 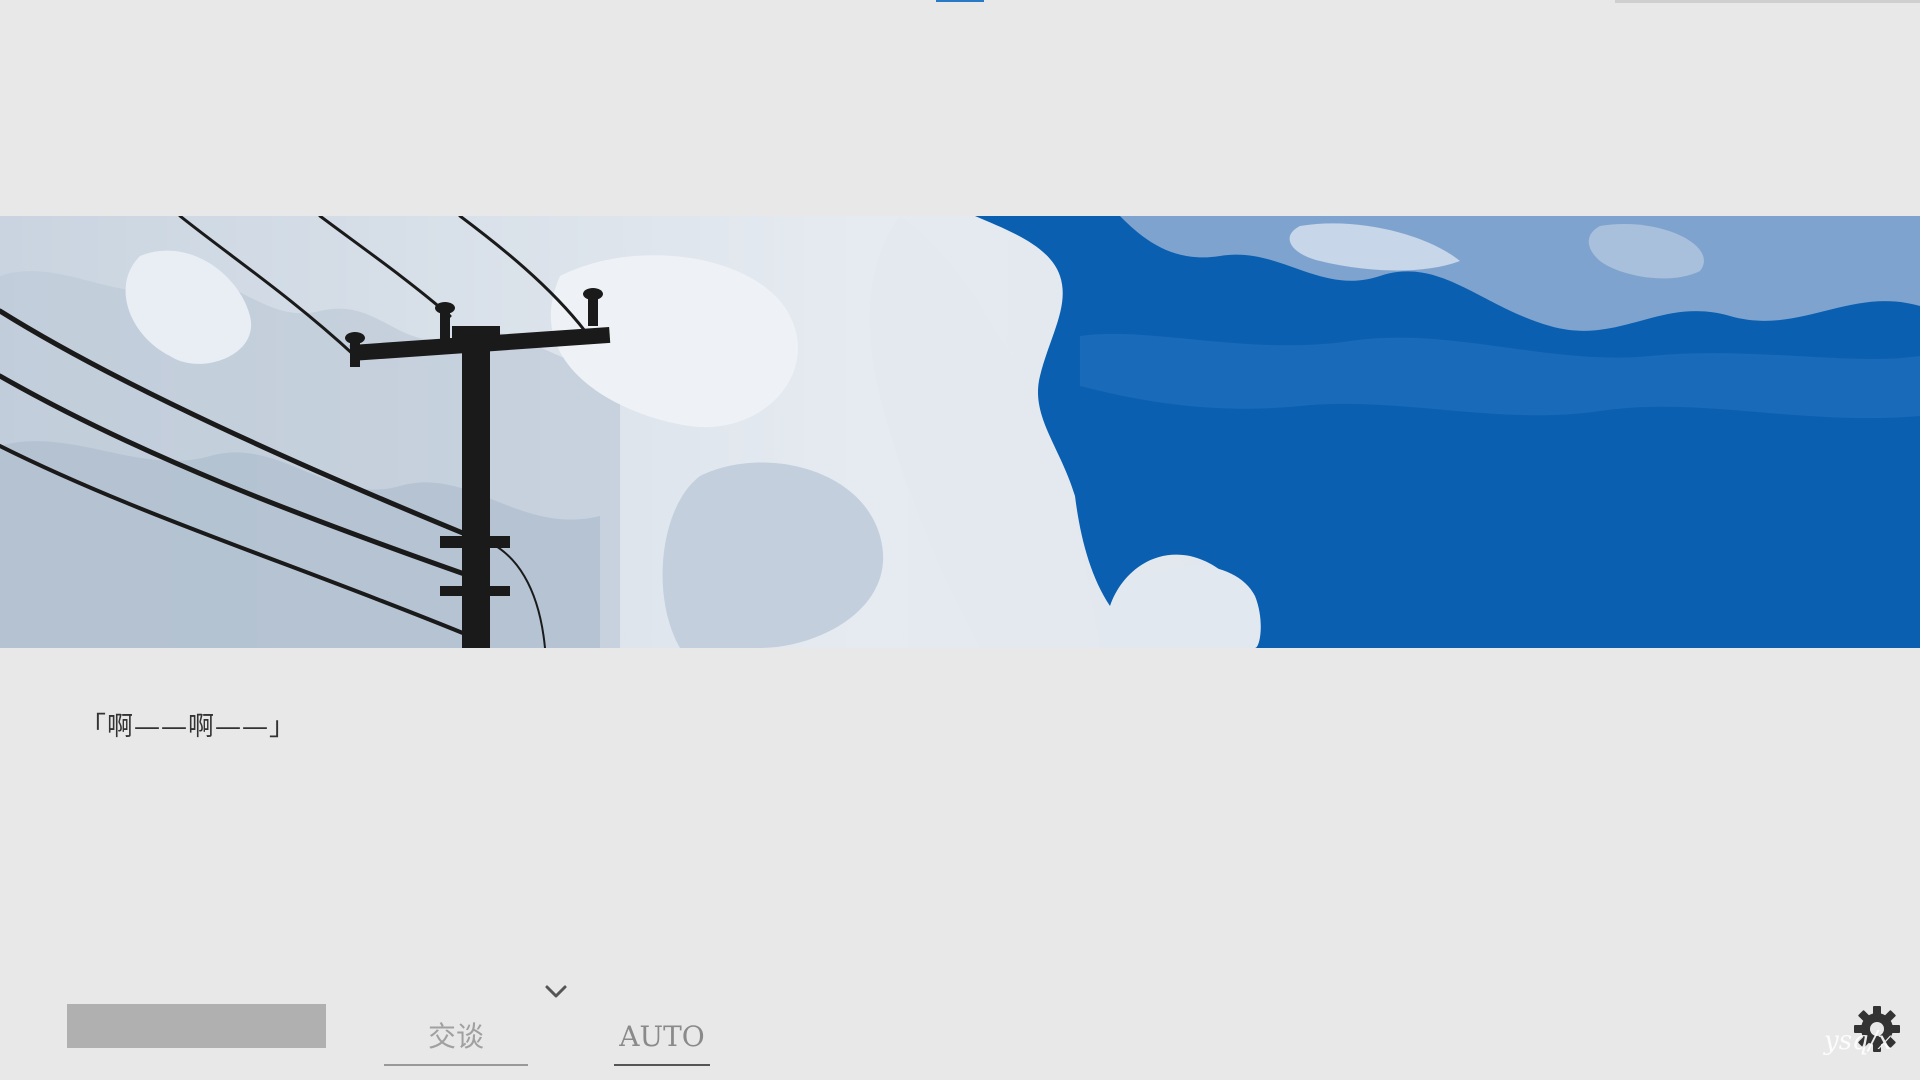 I want to click on auto-mode-button: AUTO, so click(x=662, y=1037).